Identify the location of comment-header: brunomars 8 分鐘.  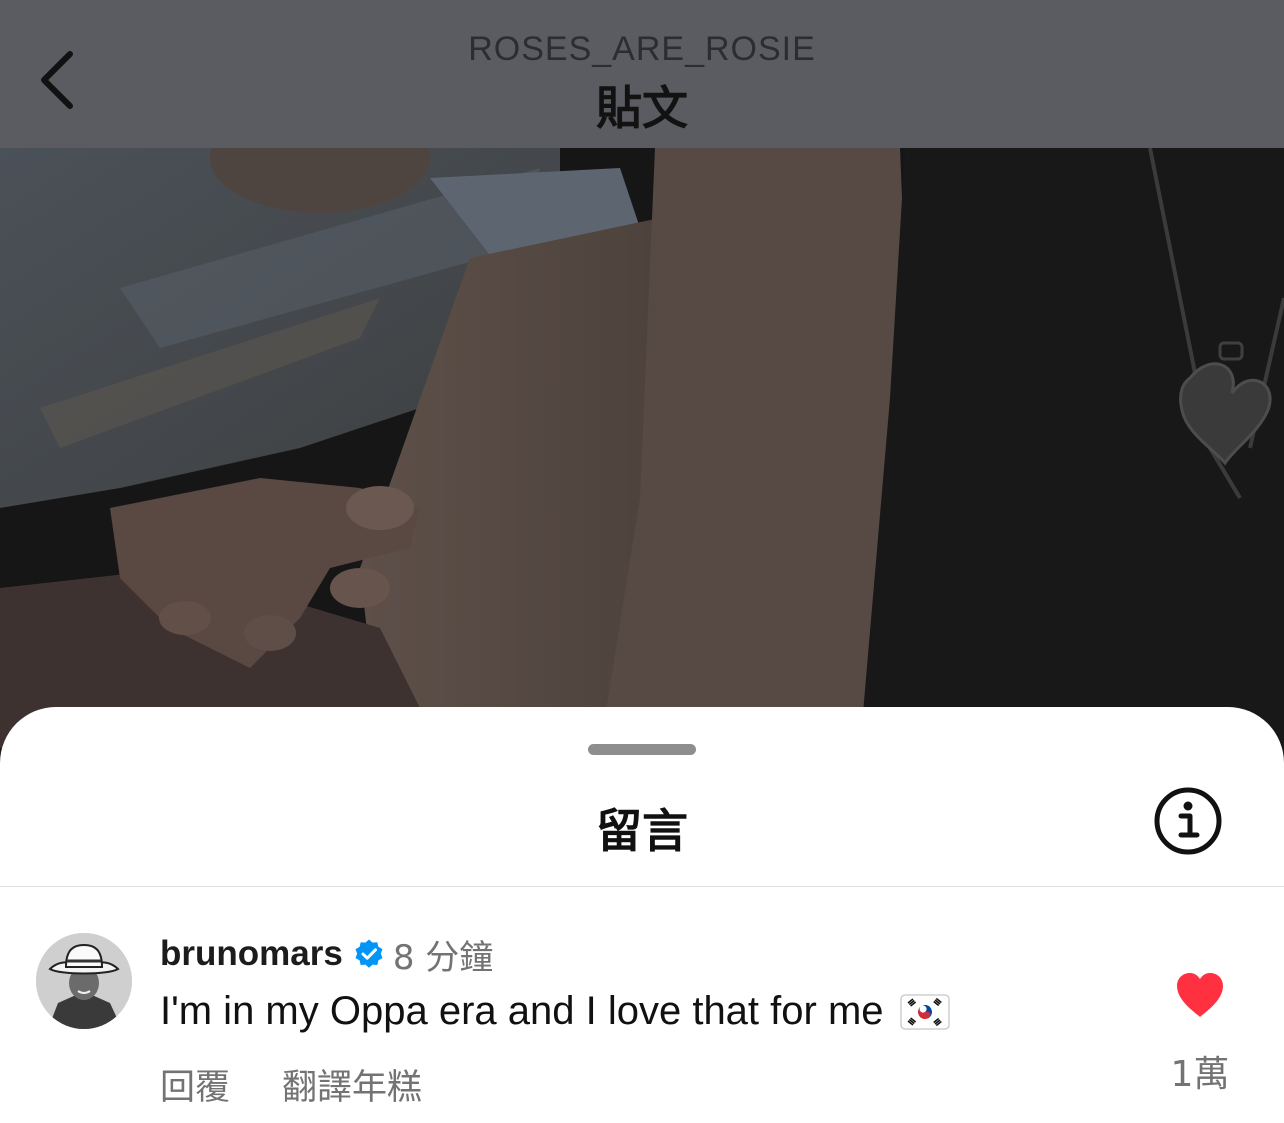
(327, 955).